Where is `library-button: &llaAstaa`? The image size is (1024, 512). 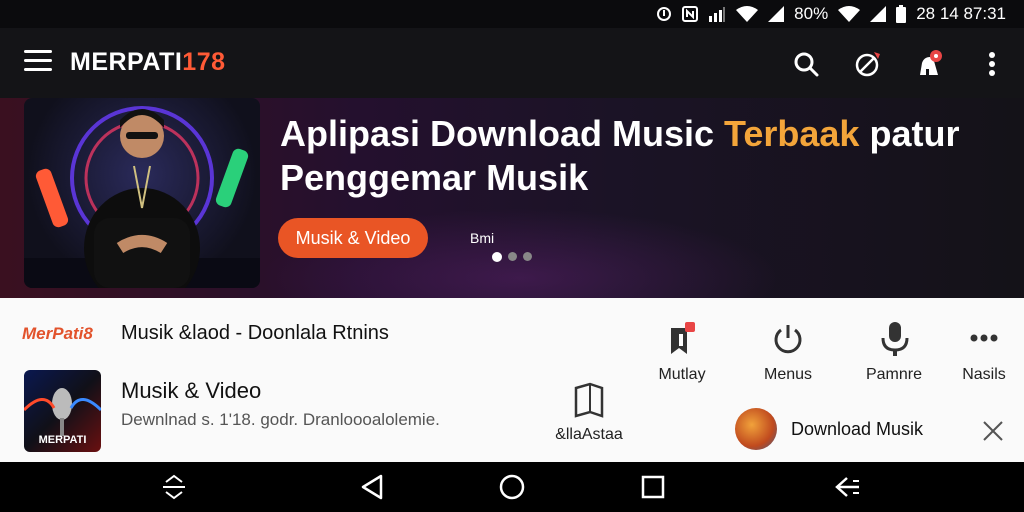 library-button: &llaAstaa is located at coordinates (589, 413).